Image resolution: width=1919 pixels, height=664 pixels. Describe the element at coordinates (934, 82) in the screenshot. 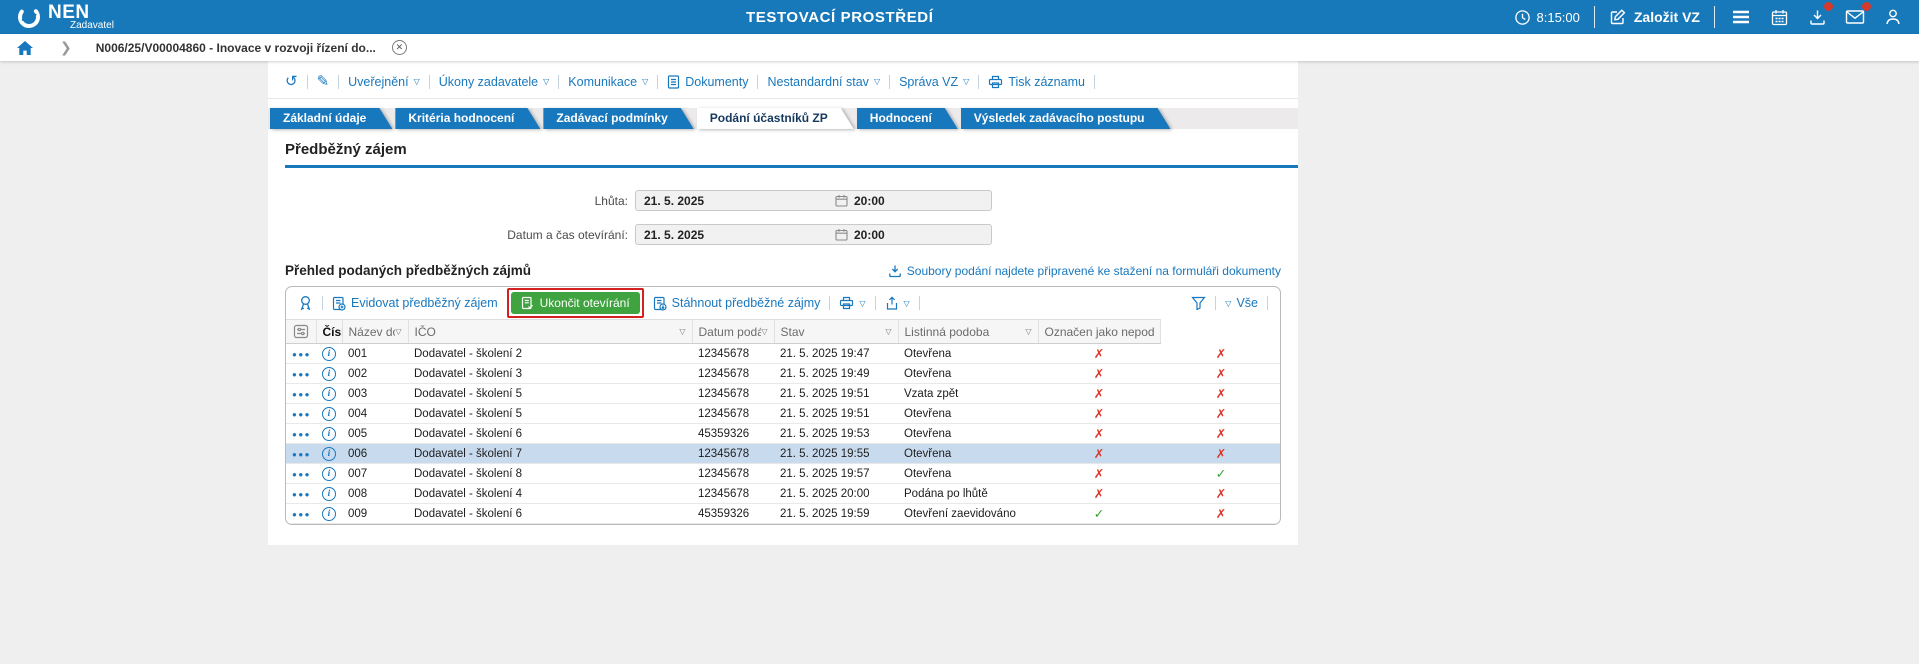

I see `menu-sprava-vz: Správa VZ ▽` at that location.